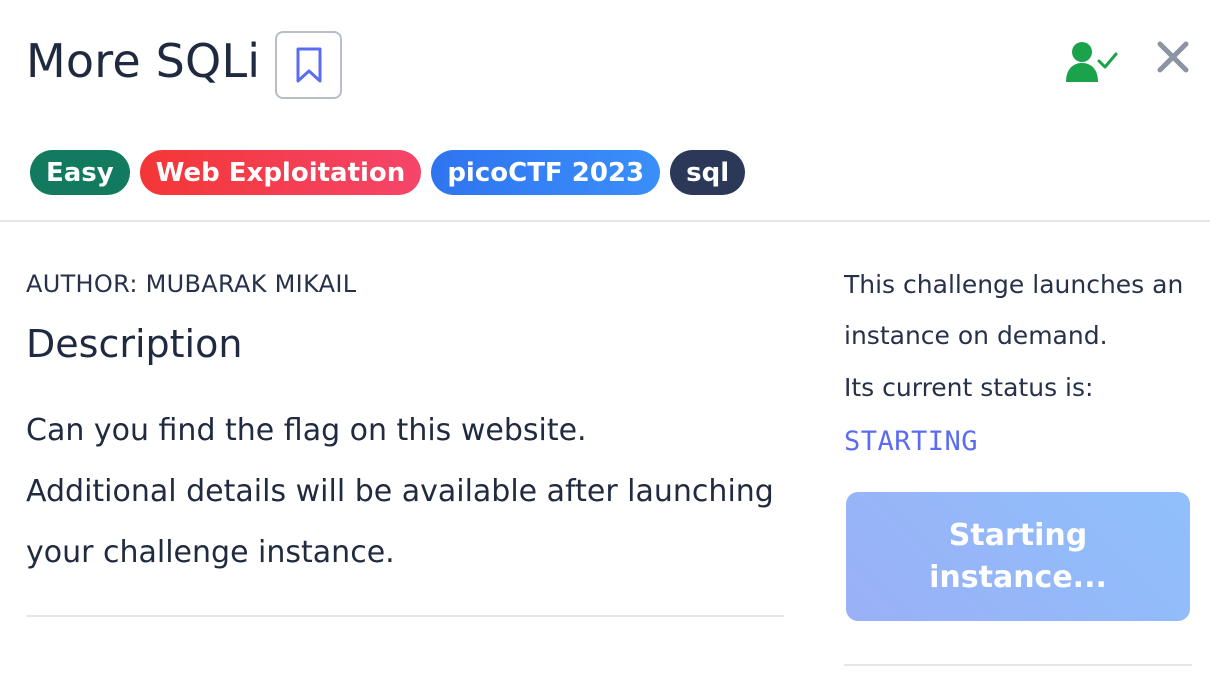 The image size is (1210, 686). What do you see at coordinates (969, 387) in the screenshot?
I see `instance-info-line: Its current status is:` at bounding box center [969, 387].